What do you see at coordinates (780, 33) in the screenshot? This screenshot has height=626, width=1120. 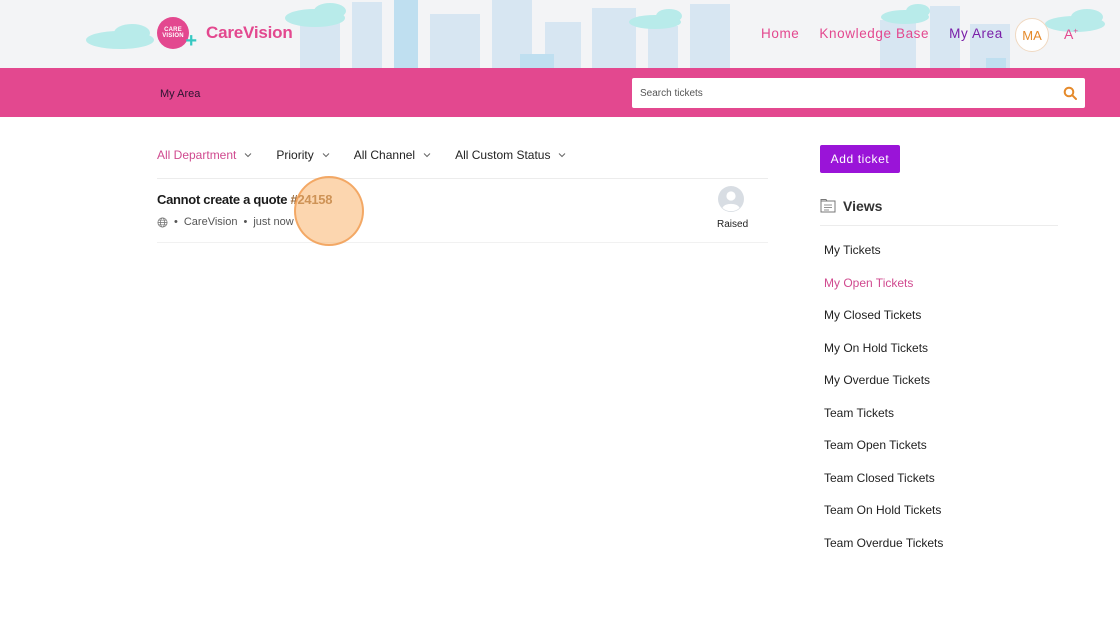 I see `nav-home: Home` at bounding box center [780, 33].